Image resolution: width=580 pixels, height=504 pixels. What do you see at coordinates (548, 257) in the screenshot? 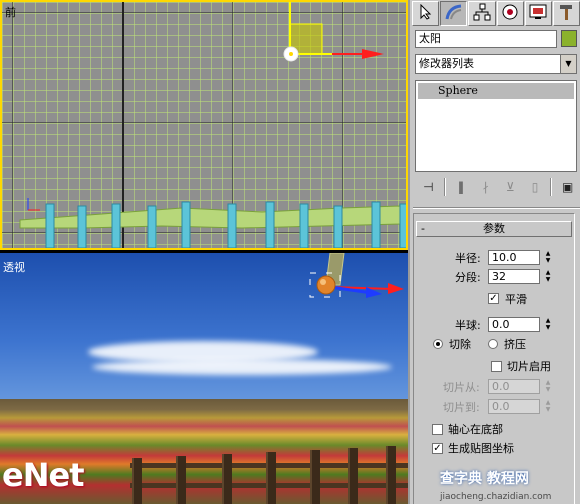
I see `radius-spinner-arrows: ▲ ▼` at bounding box center [548, 257].